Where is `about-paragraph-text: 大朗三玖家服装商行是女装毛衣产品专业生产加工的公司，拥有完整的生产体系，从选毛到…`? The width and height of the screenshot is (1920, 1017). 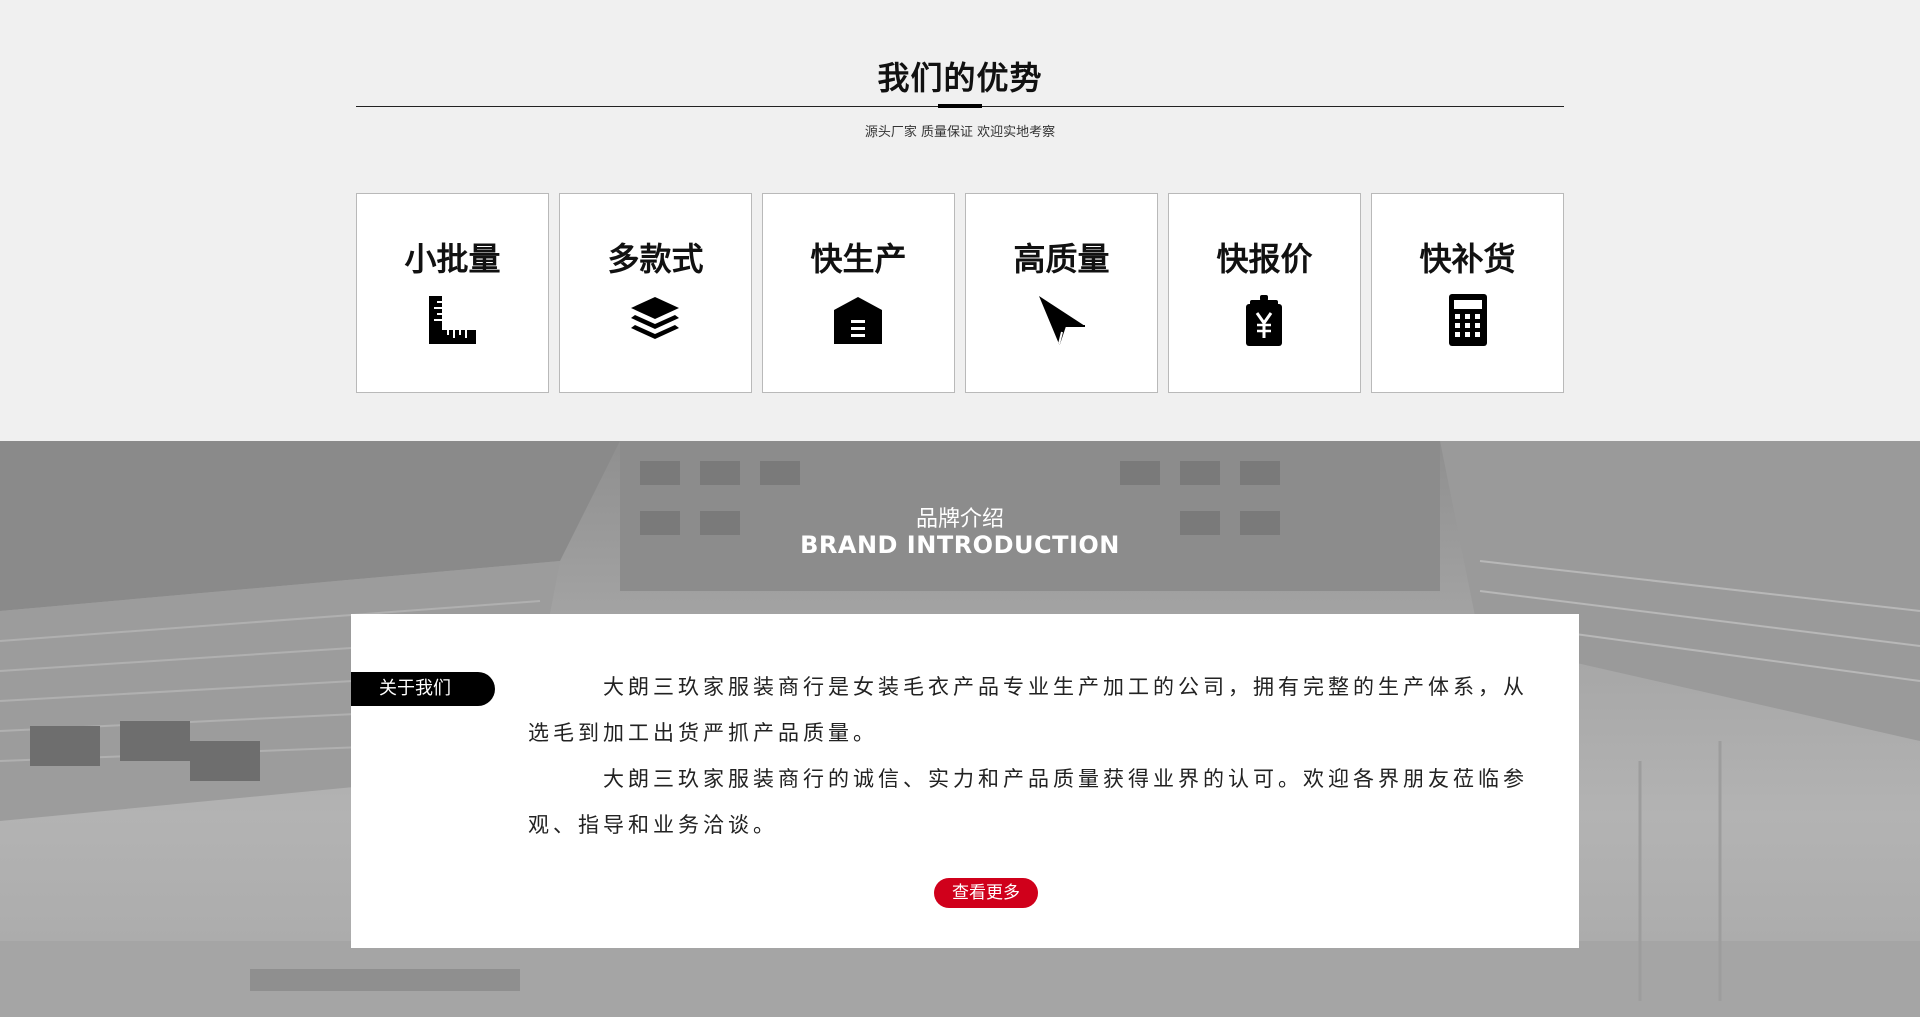
about-paragraph-text: 大朗三玖家服装商行是女装毛衣产品专业生产加工的公司，拥有完整的生产体系，从选毛到… is located at coordinates (1028, 710).